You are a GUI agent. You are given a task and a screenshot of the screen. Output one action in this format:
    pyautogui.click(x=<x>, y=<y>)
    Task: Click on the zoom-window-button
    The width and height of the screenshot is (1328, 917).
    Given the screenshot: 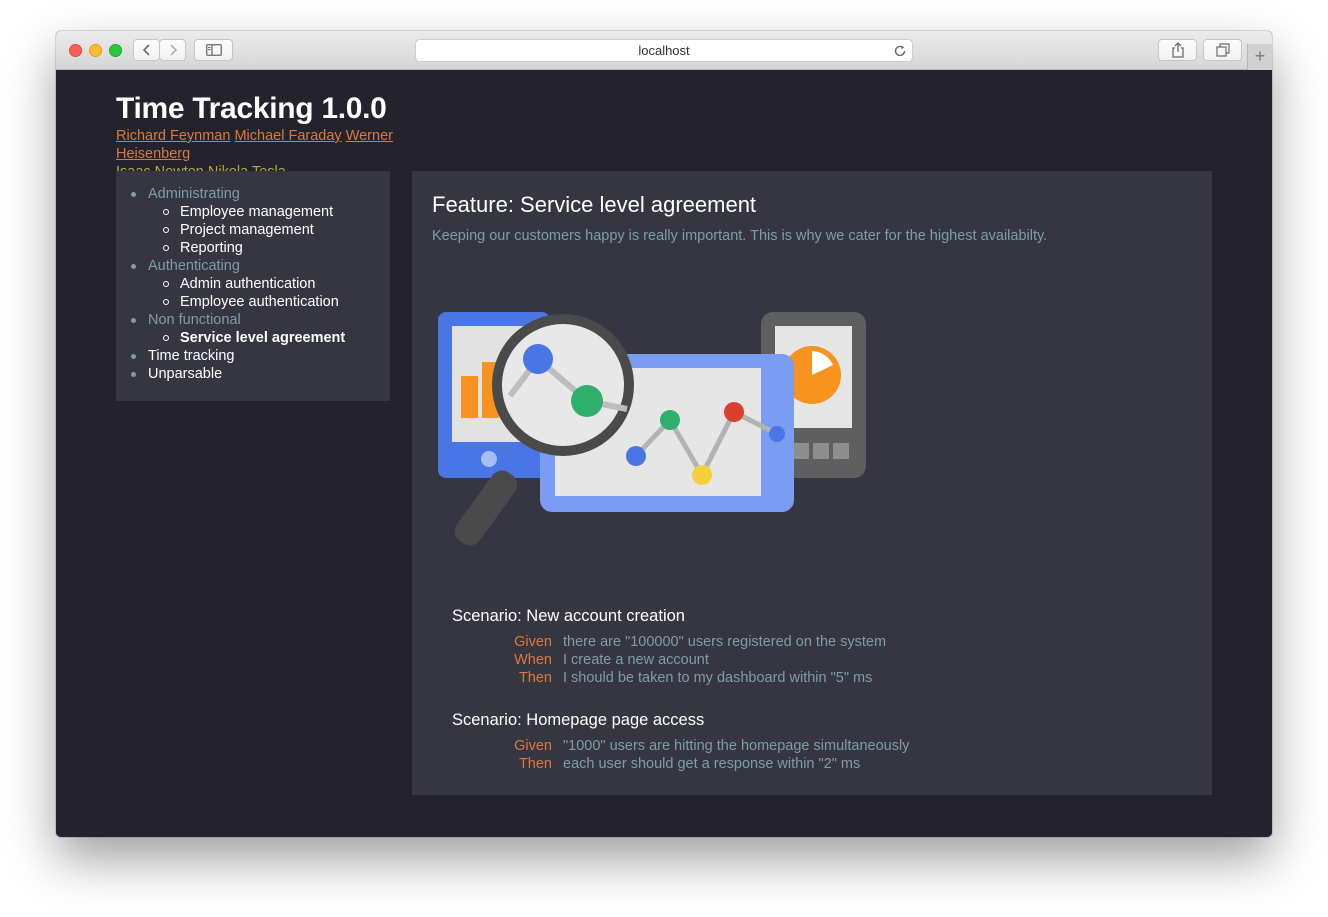 What is the action you would take?
    pyautogui.click(x=115, y=50)
    